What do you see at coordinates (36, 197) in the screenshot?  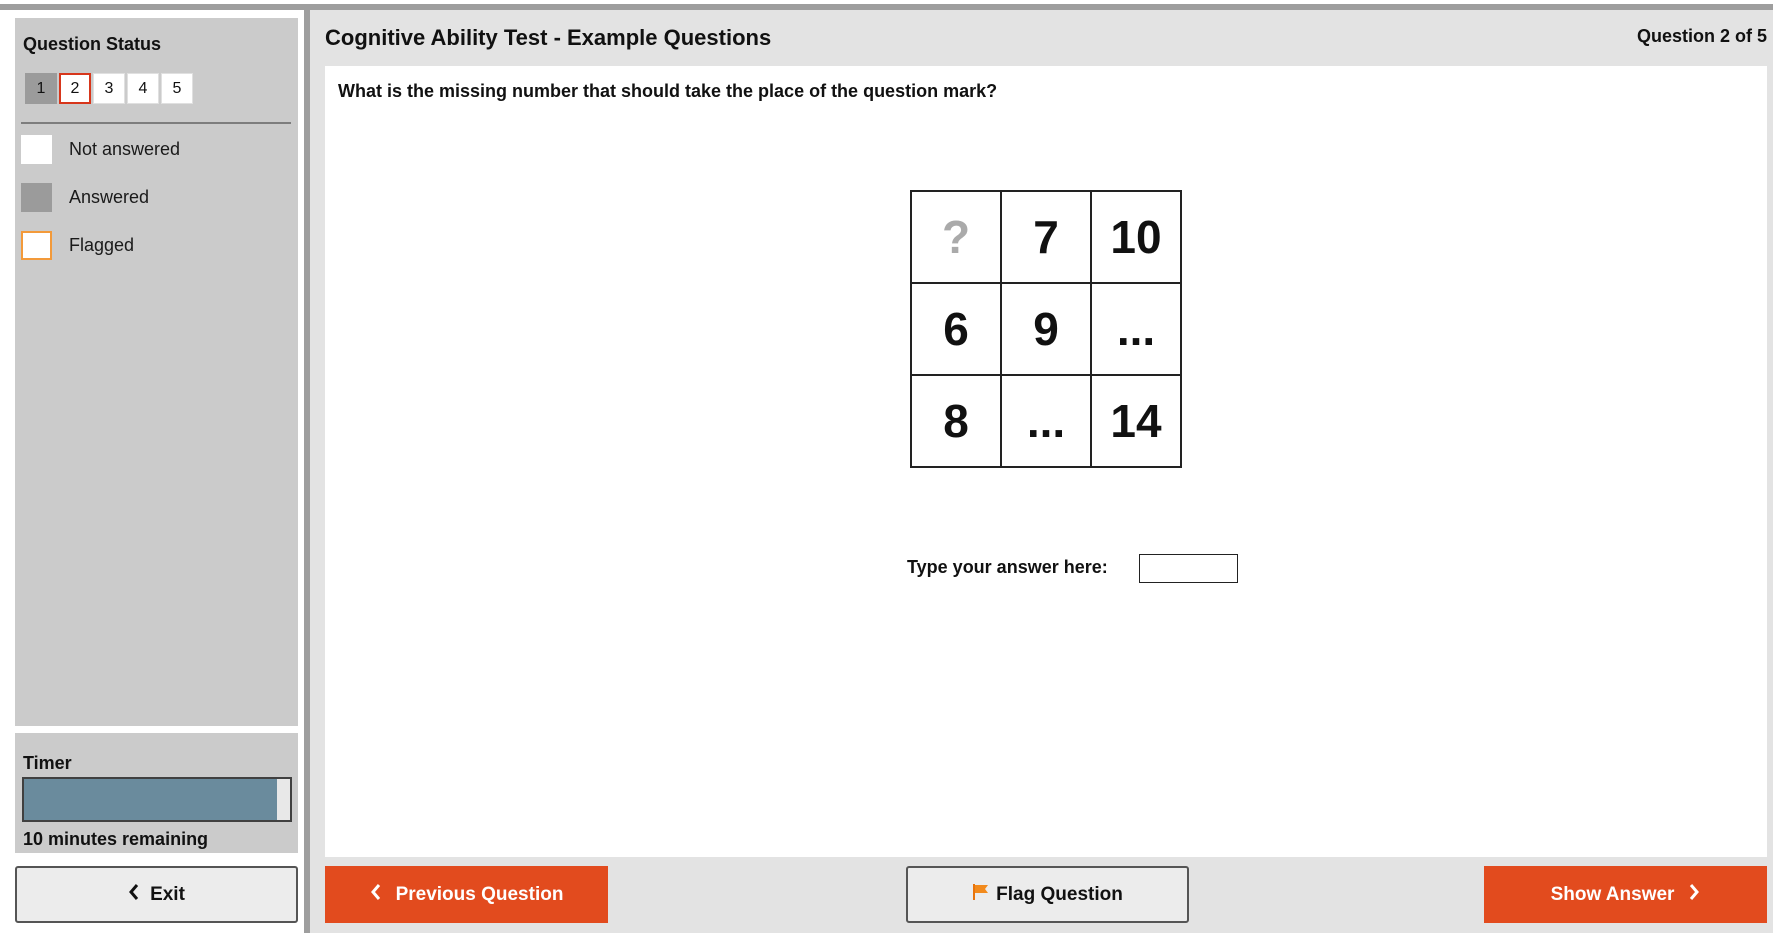 I see `answered-swatch` at bounding box center [36, 197].